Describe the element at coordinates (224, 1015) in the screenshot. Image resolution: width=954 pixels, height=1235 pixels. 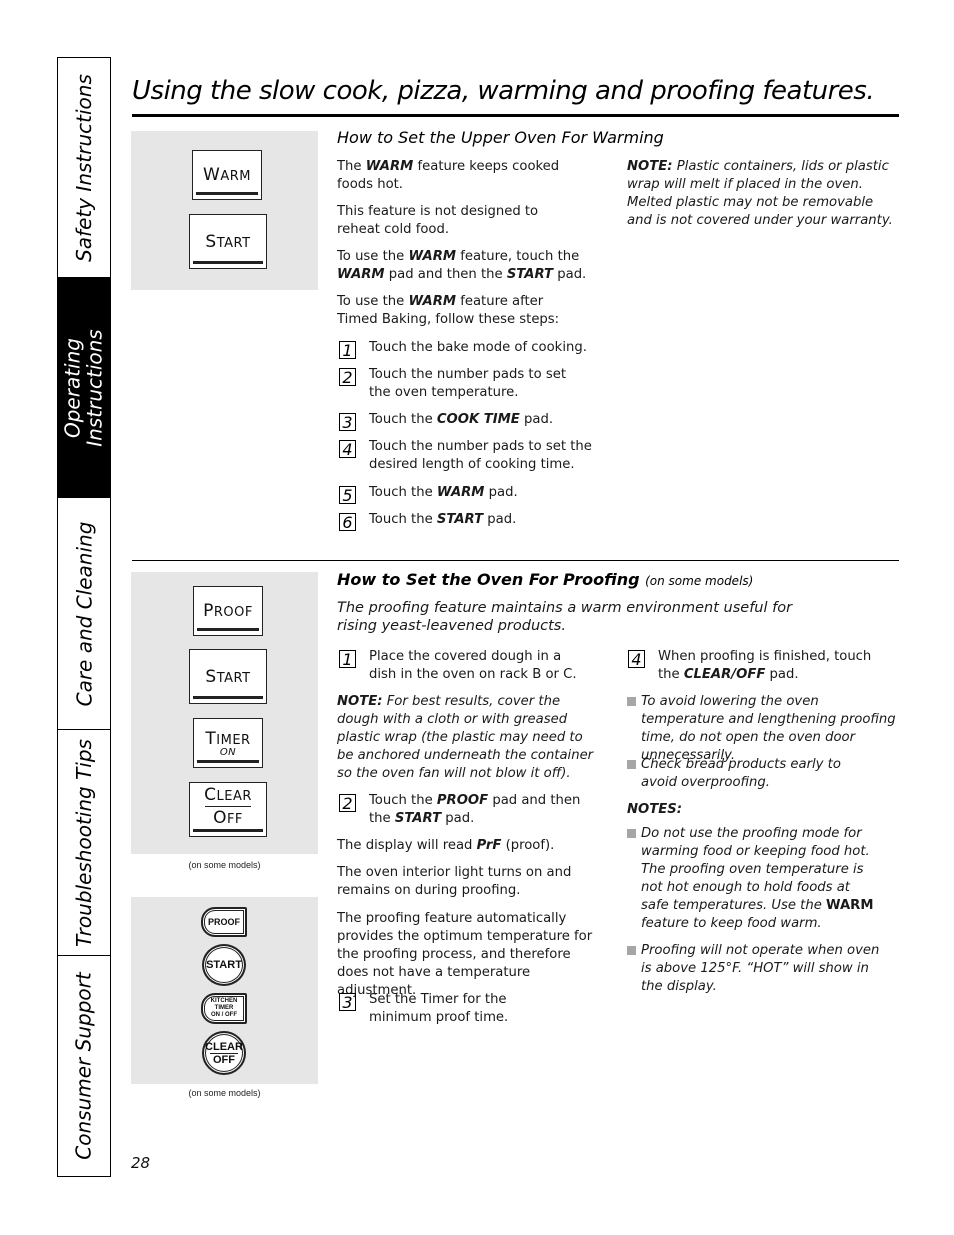
I see `pad-label-line3: ON / OFF` at that location.